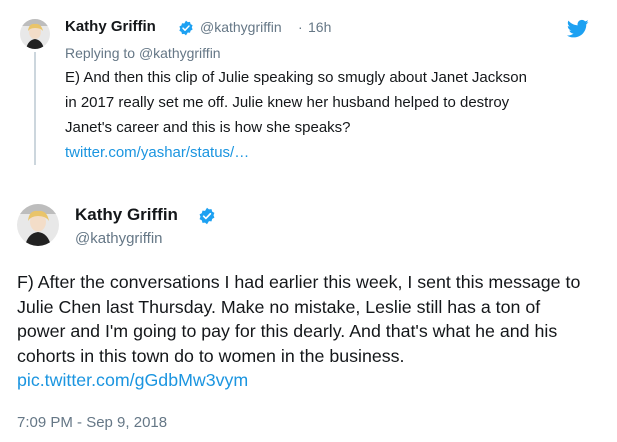  Describe the element at coordinates (132, 380) in the screenshot. I see `main-tweet-media-link: pic.twitter.com/gGdbMw3vym` at that location.